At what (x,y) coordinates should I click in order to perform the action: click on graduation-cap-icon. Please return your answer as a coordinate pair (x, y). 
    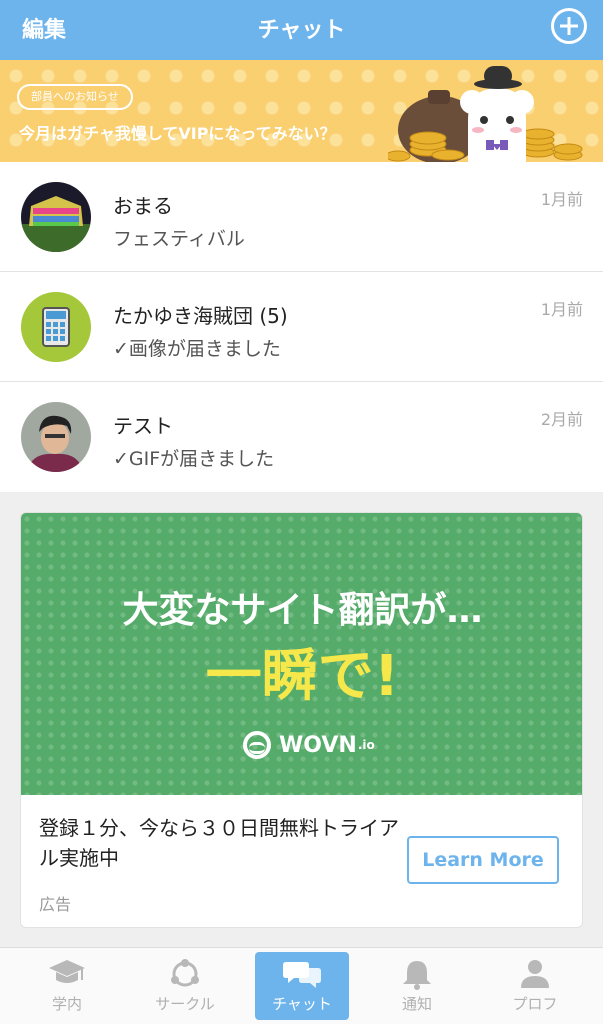
    Looking at the image, I should click on (67, 971).